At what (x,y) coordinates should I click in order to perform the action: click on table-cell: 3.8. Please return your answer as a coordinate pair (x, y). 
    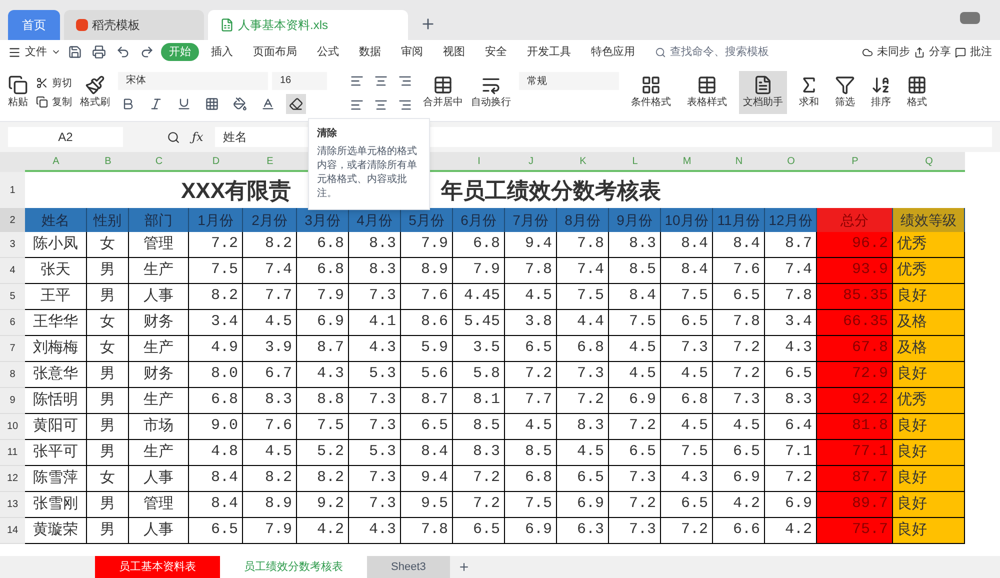
    Looking at the image, I should click on (531, 323).